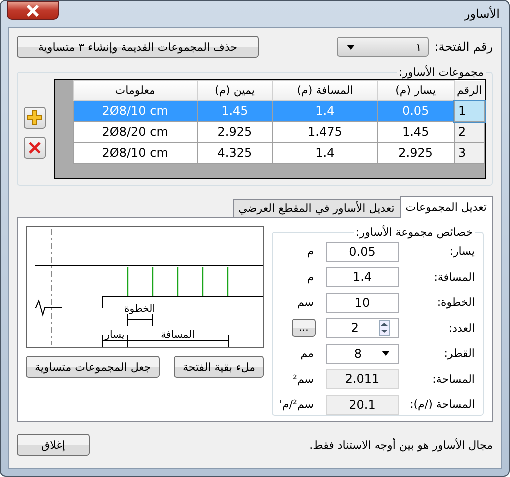  Describe the element at coordinates (362, 328) in the screenshot. I see `spin-field: 2` at that location.